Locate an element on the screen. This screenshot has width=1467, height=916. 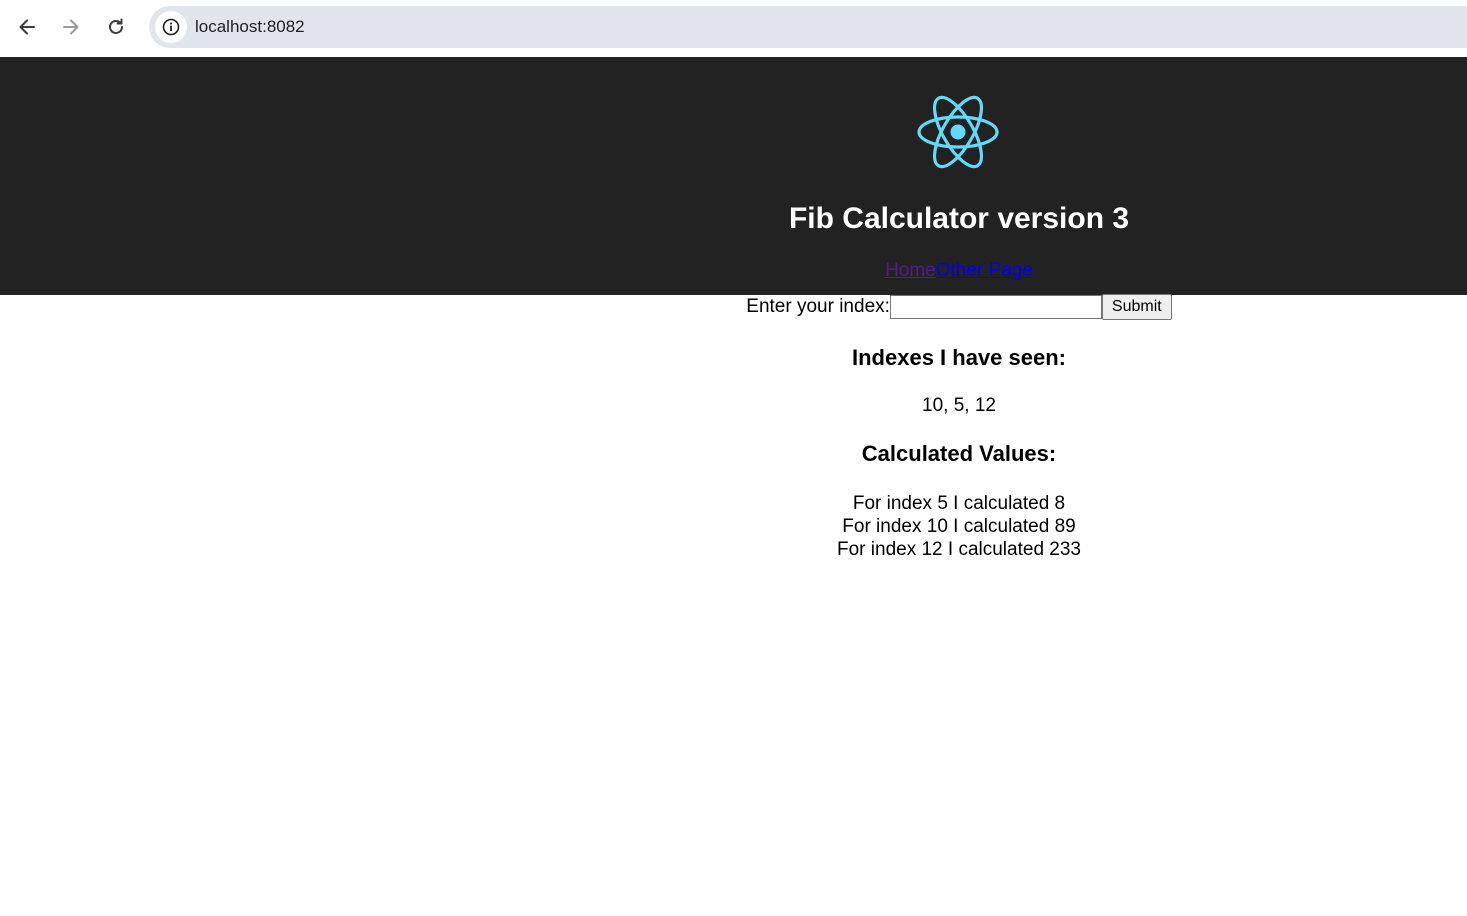
forward-button is located at coordinates (71, 27).